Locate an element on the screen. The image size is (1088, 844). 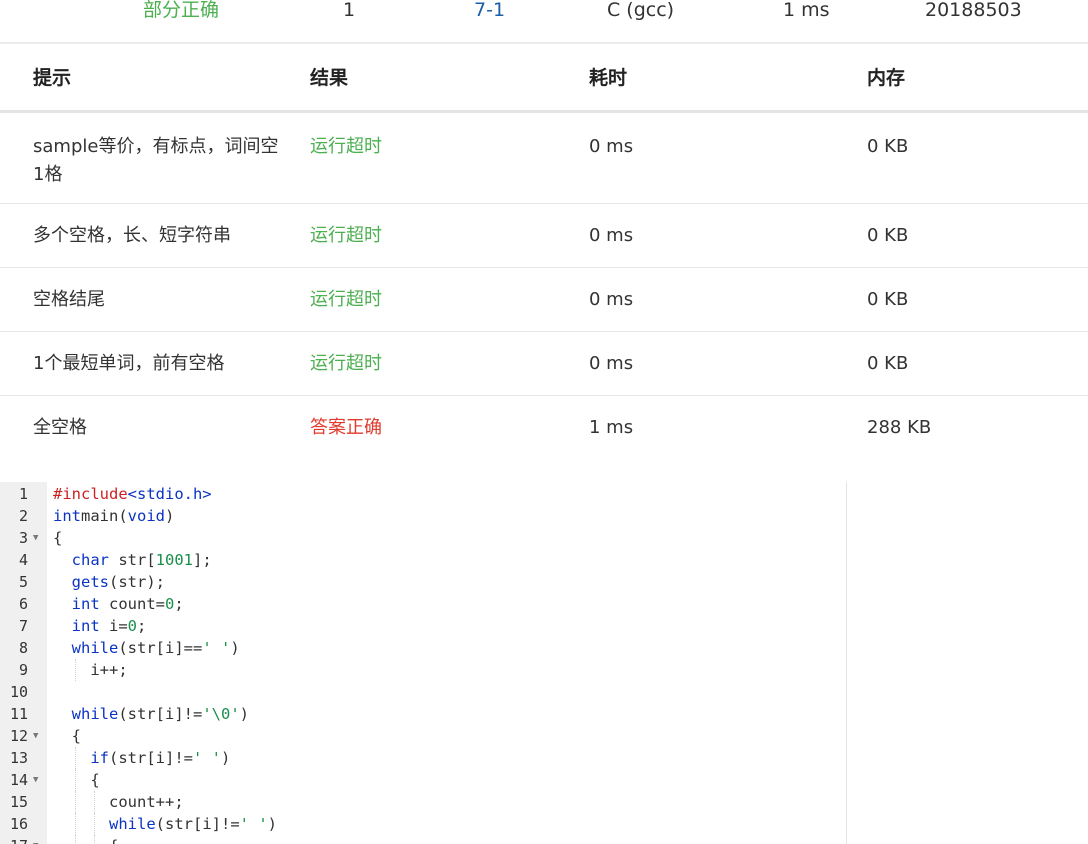
line-number: 16 is located at coordinates (18, 824).